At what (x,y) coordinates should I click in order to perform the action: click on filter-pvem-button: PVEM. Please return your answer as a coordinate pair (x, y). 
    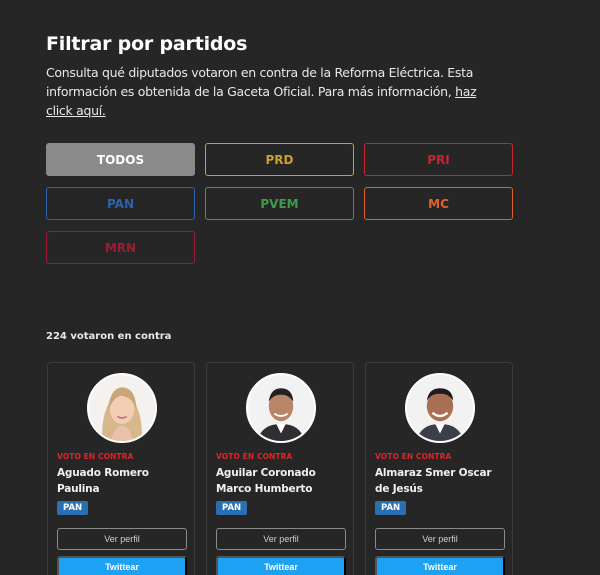
    Looking at the image, I should click on (279, 203).